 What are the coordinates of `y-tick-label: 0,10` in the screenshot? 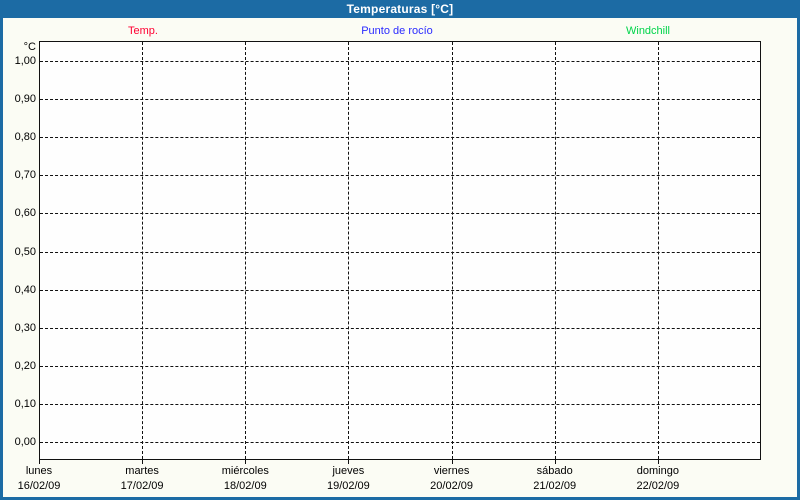 It's located at (25, 403).